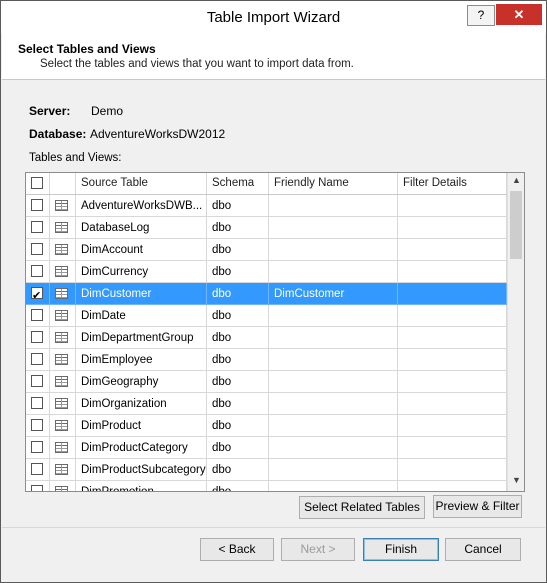  What do you see at coordinates (141, 486) in the screenshot?
I see `source-table-cell: DimPromotion` at bounding box center [141, 486].